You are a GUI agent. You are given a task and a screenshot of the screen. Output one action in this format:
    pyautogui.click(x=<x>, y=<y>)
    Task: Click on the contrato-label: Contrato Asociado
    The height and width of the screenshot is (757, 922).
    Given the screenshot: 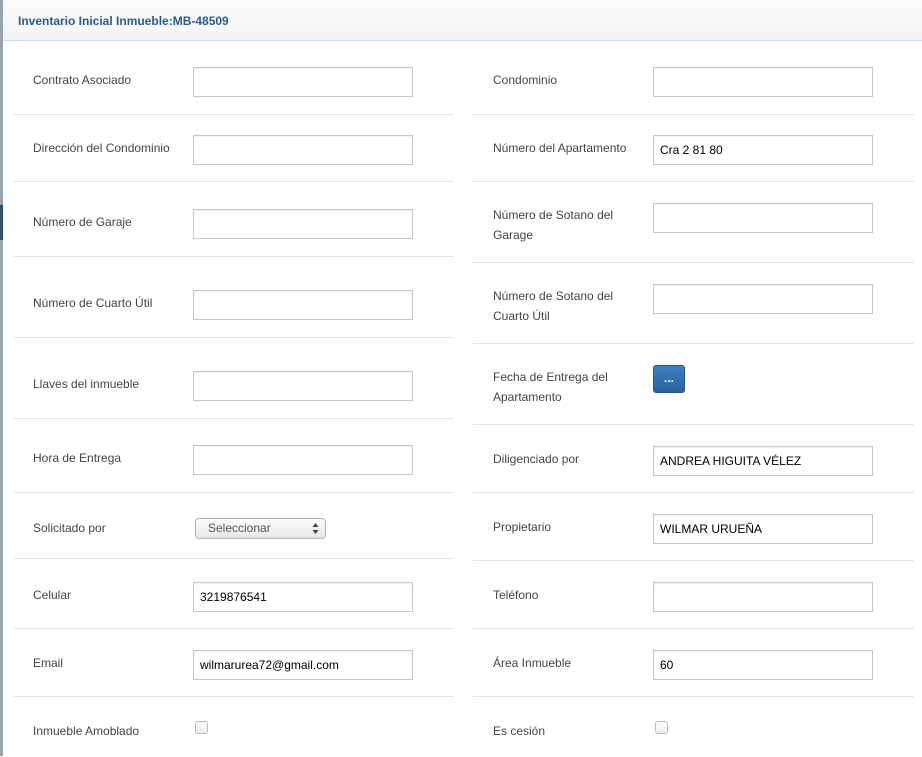 What is the action you would take?
    pyautogui.click(x=82, y=80)
    